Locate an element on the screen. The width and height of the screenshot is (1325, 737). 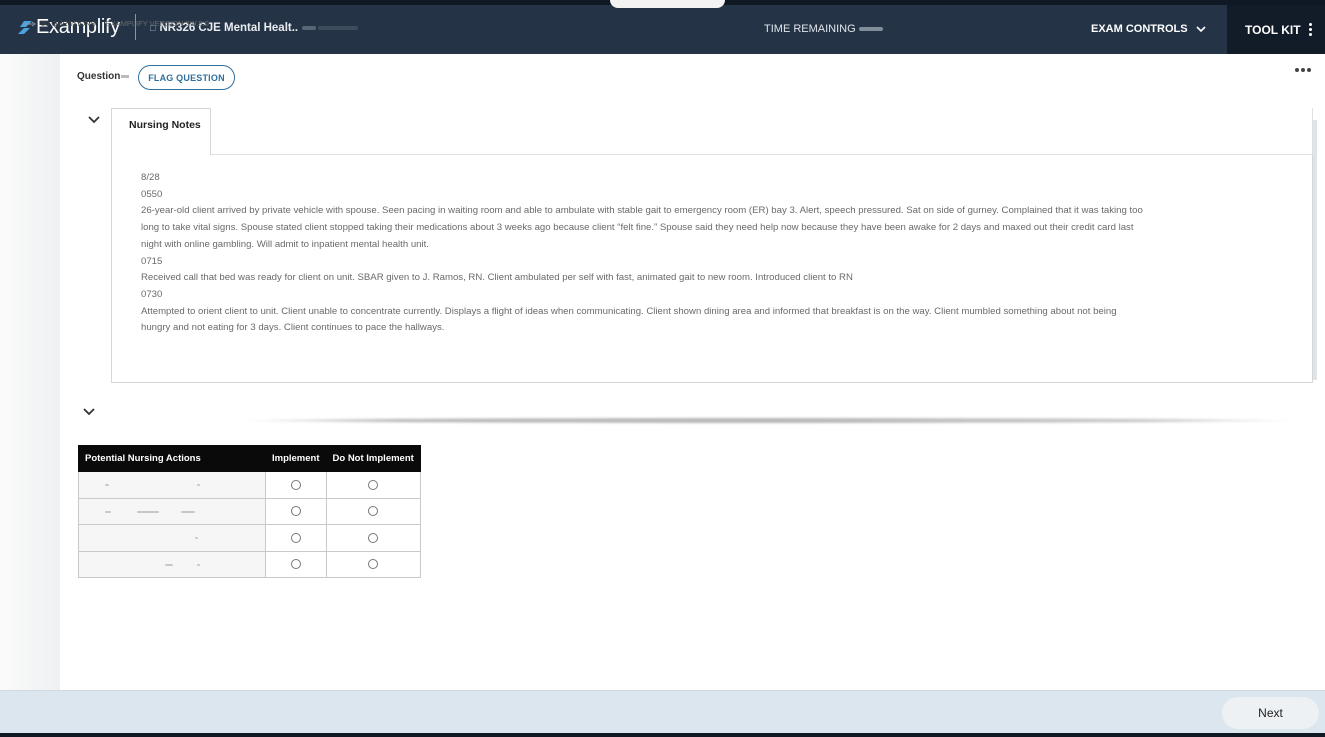
note-line: 8/28 is located at coordinates (150, 177).